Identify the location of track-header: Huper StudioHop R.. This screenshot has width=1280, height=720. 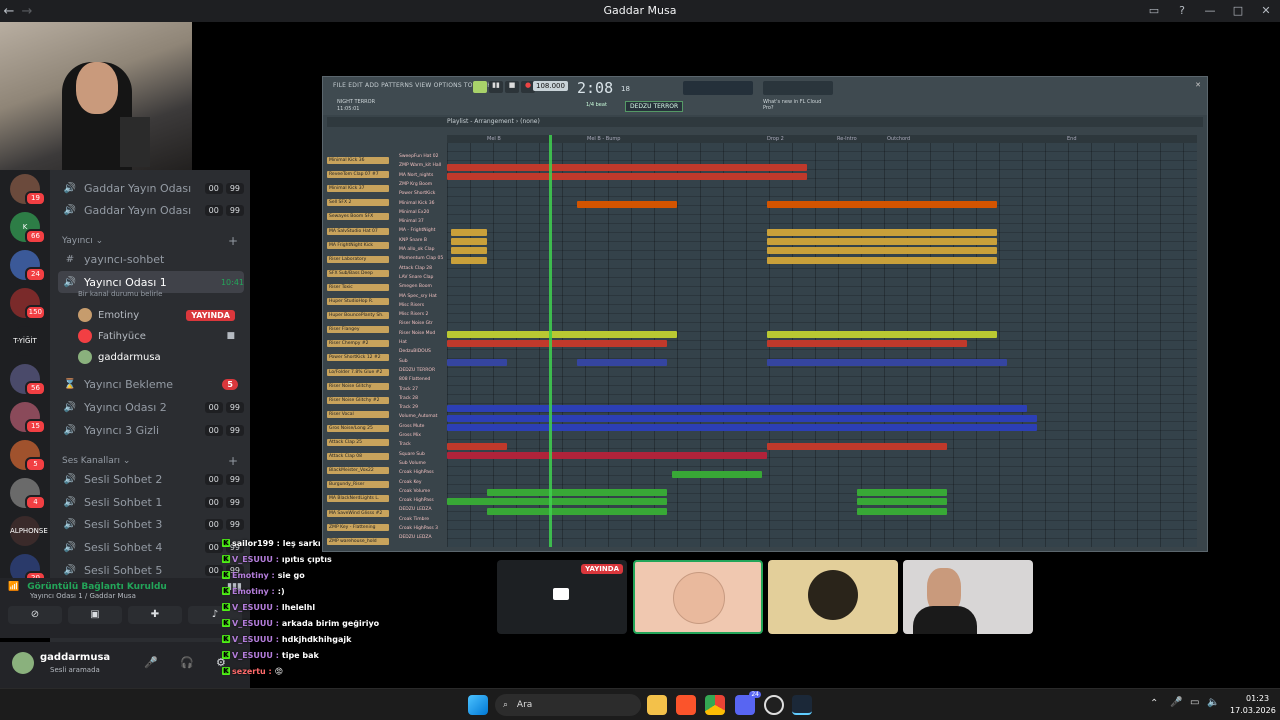
(358, 301).